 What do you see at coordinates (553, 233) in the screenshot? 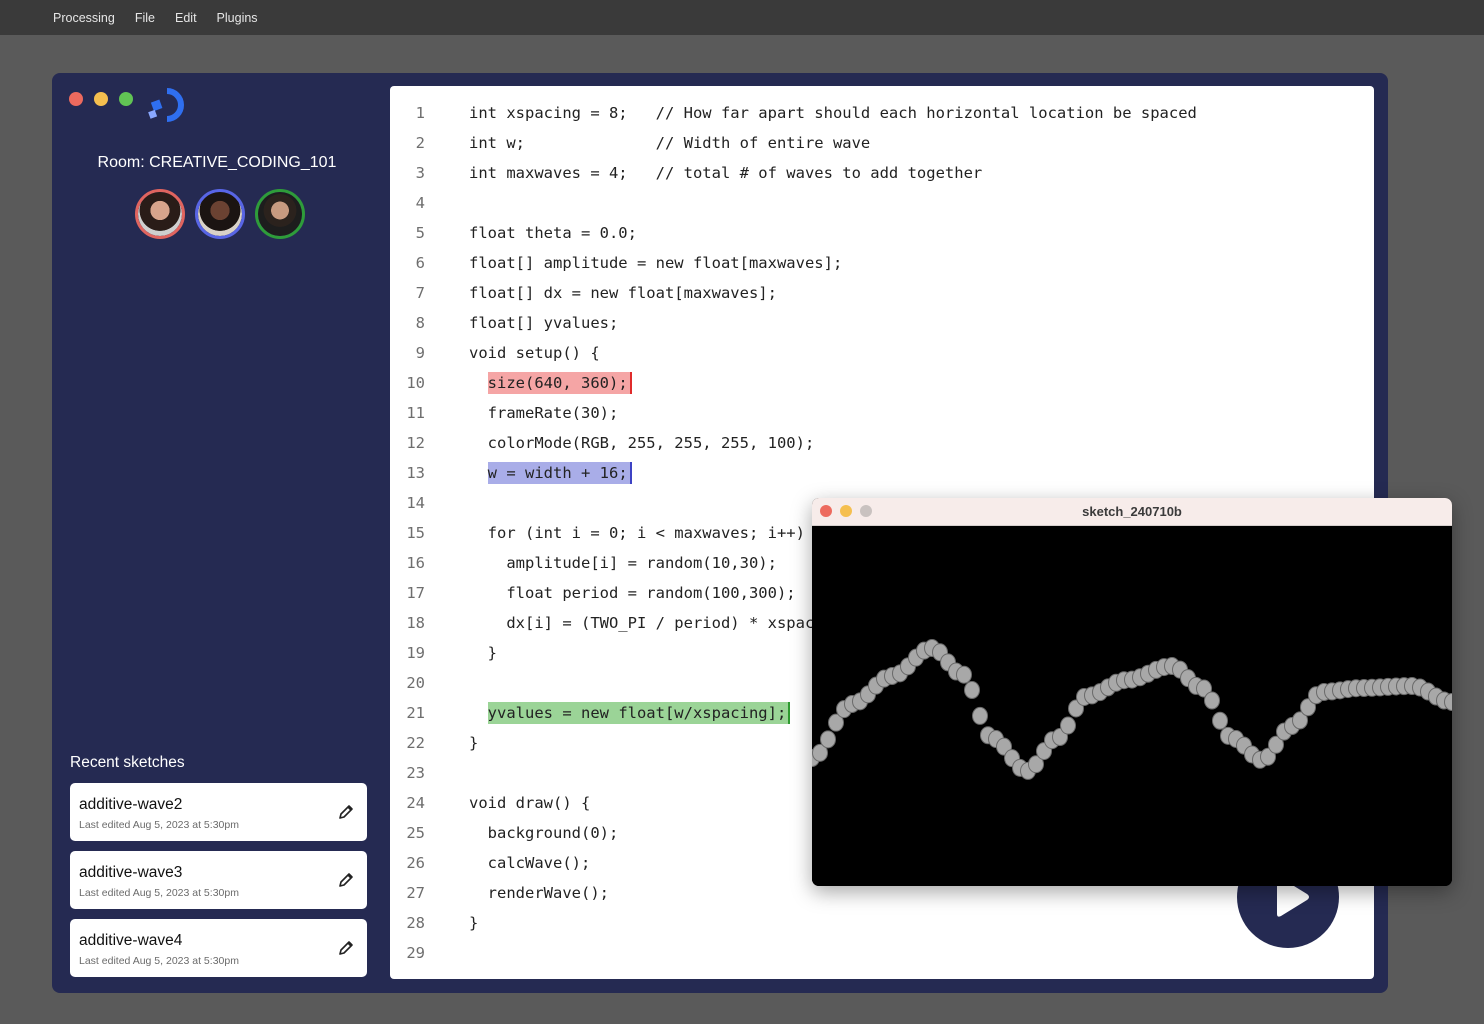
I see `code-text: float theta = 0.0;` at bounding box center [553, 233].